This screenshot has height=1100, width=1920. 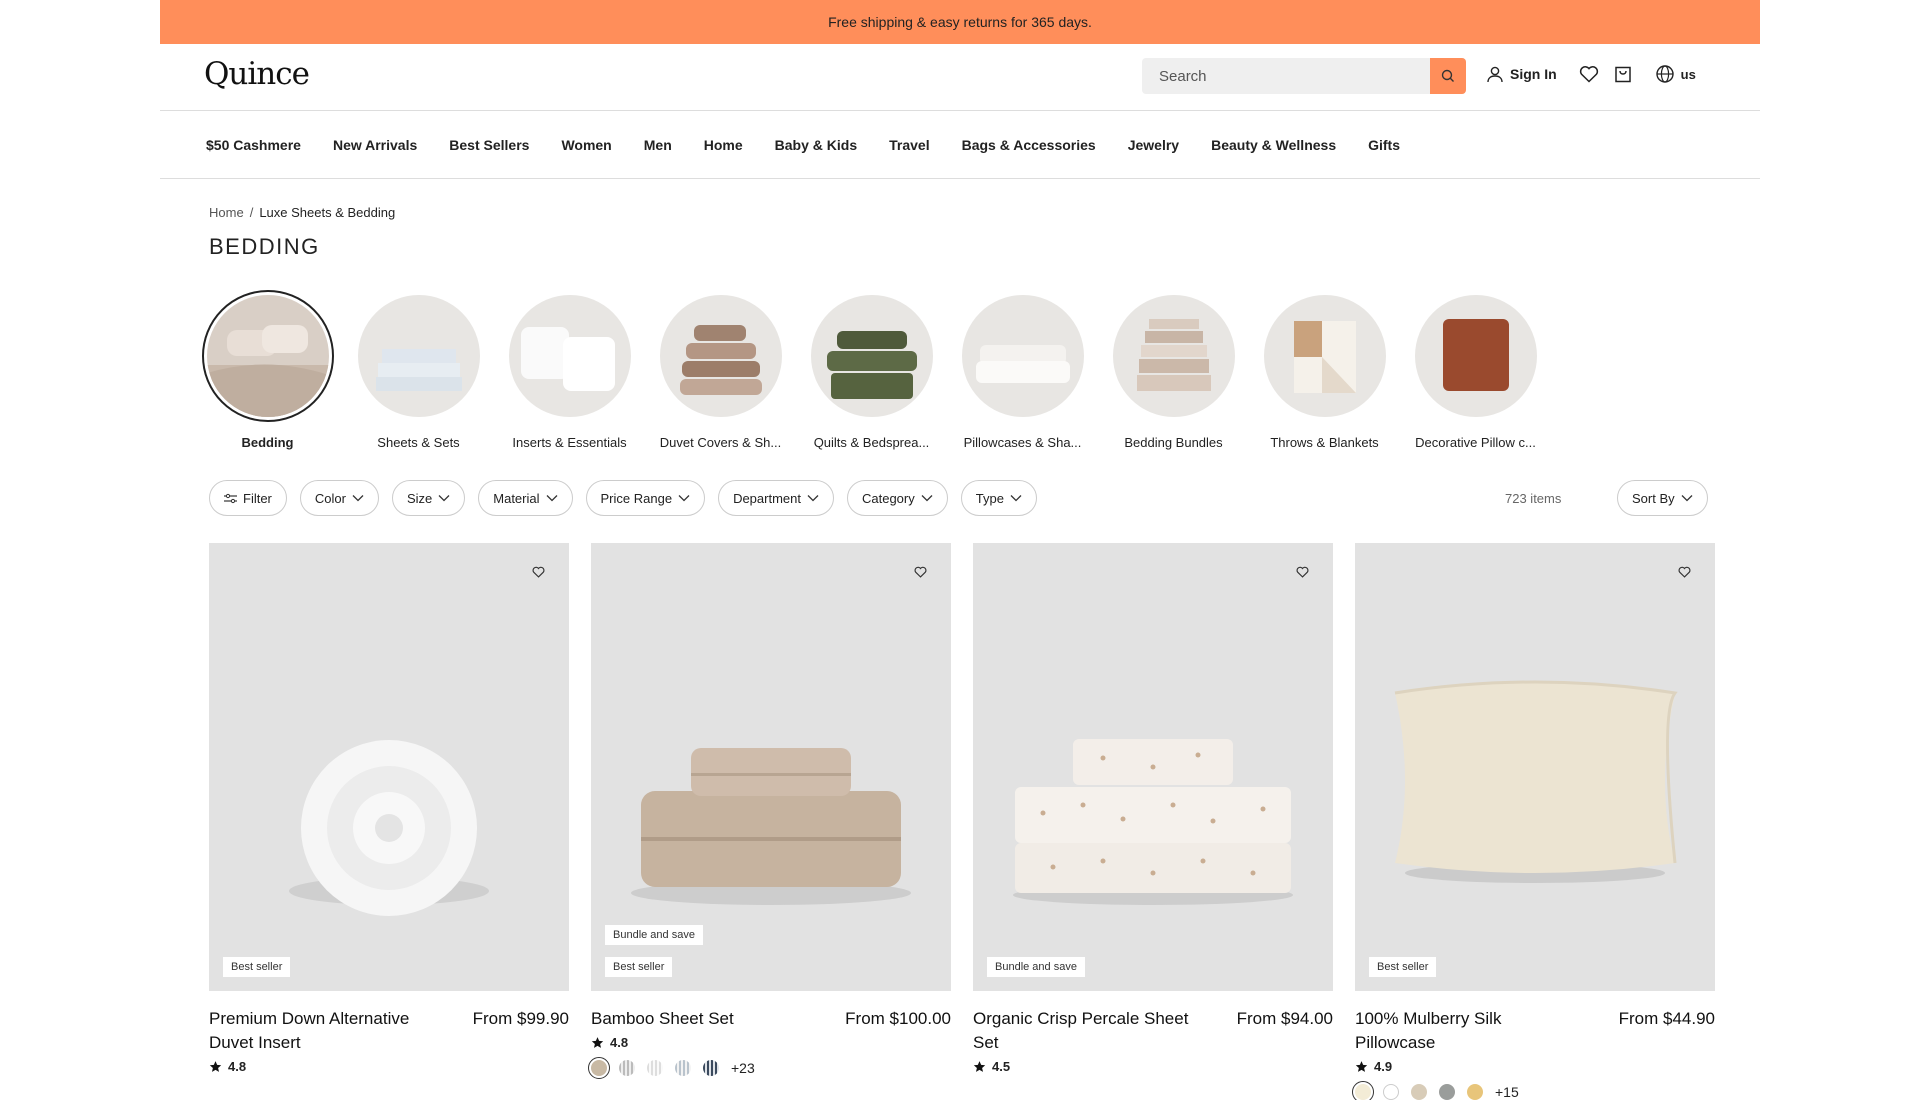 What do you see at coordinates (226, 212) in the screenshot?
I see `breadcrumb-home: Home` at bounding box center [226, 212].